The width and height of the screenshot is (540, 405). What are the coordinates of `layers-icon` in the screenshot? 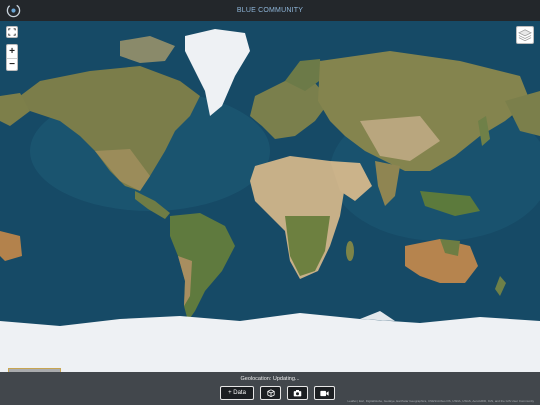 It's located at (525, 35).